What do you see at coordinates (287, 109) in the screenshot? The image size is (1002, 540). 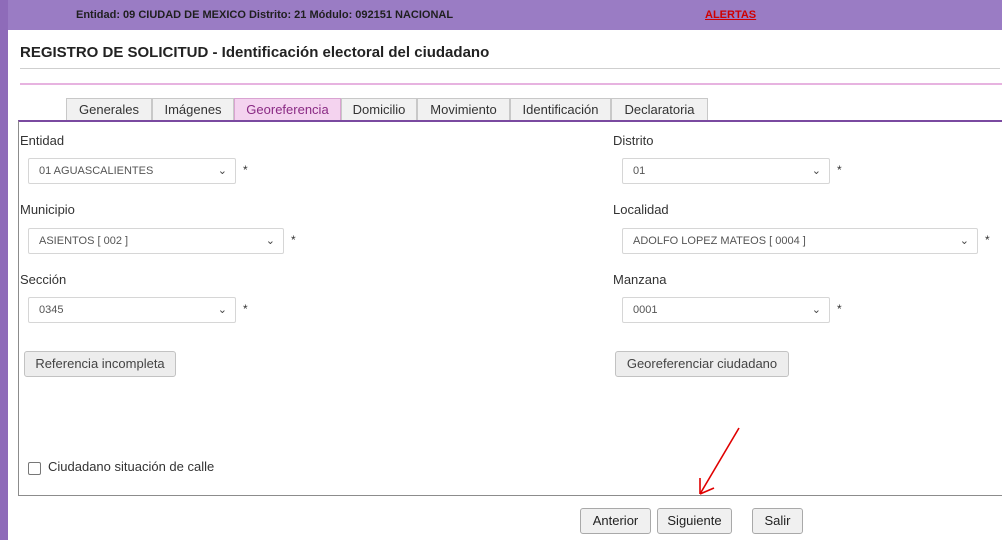 I see `tab-georeferencia: Georeferencia` at bounding box center [287, 109].